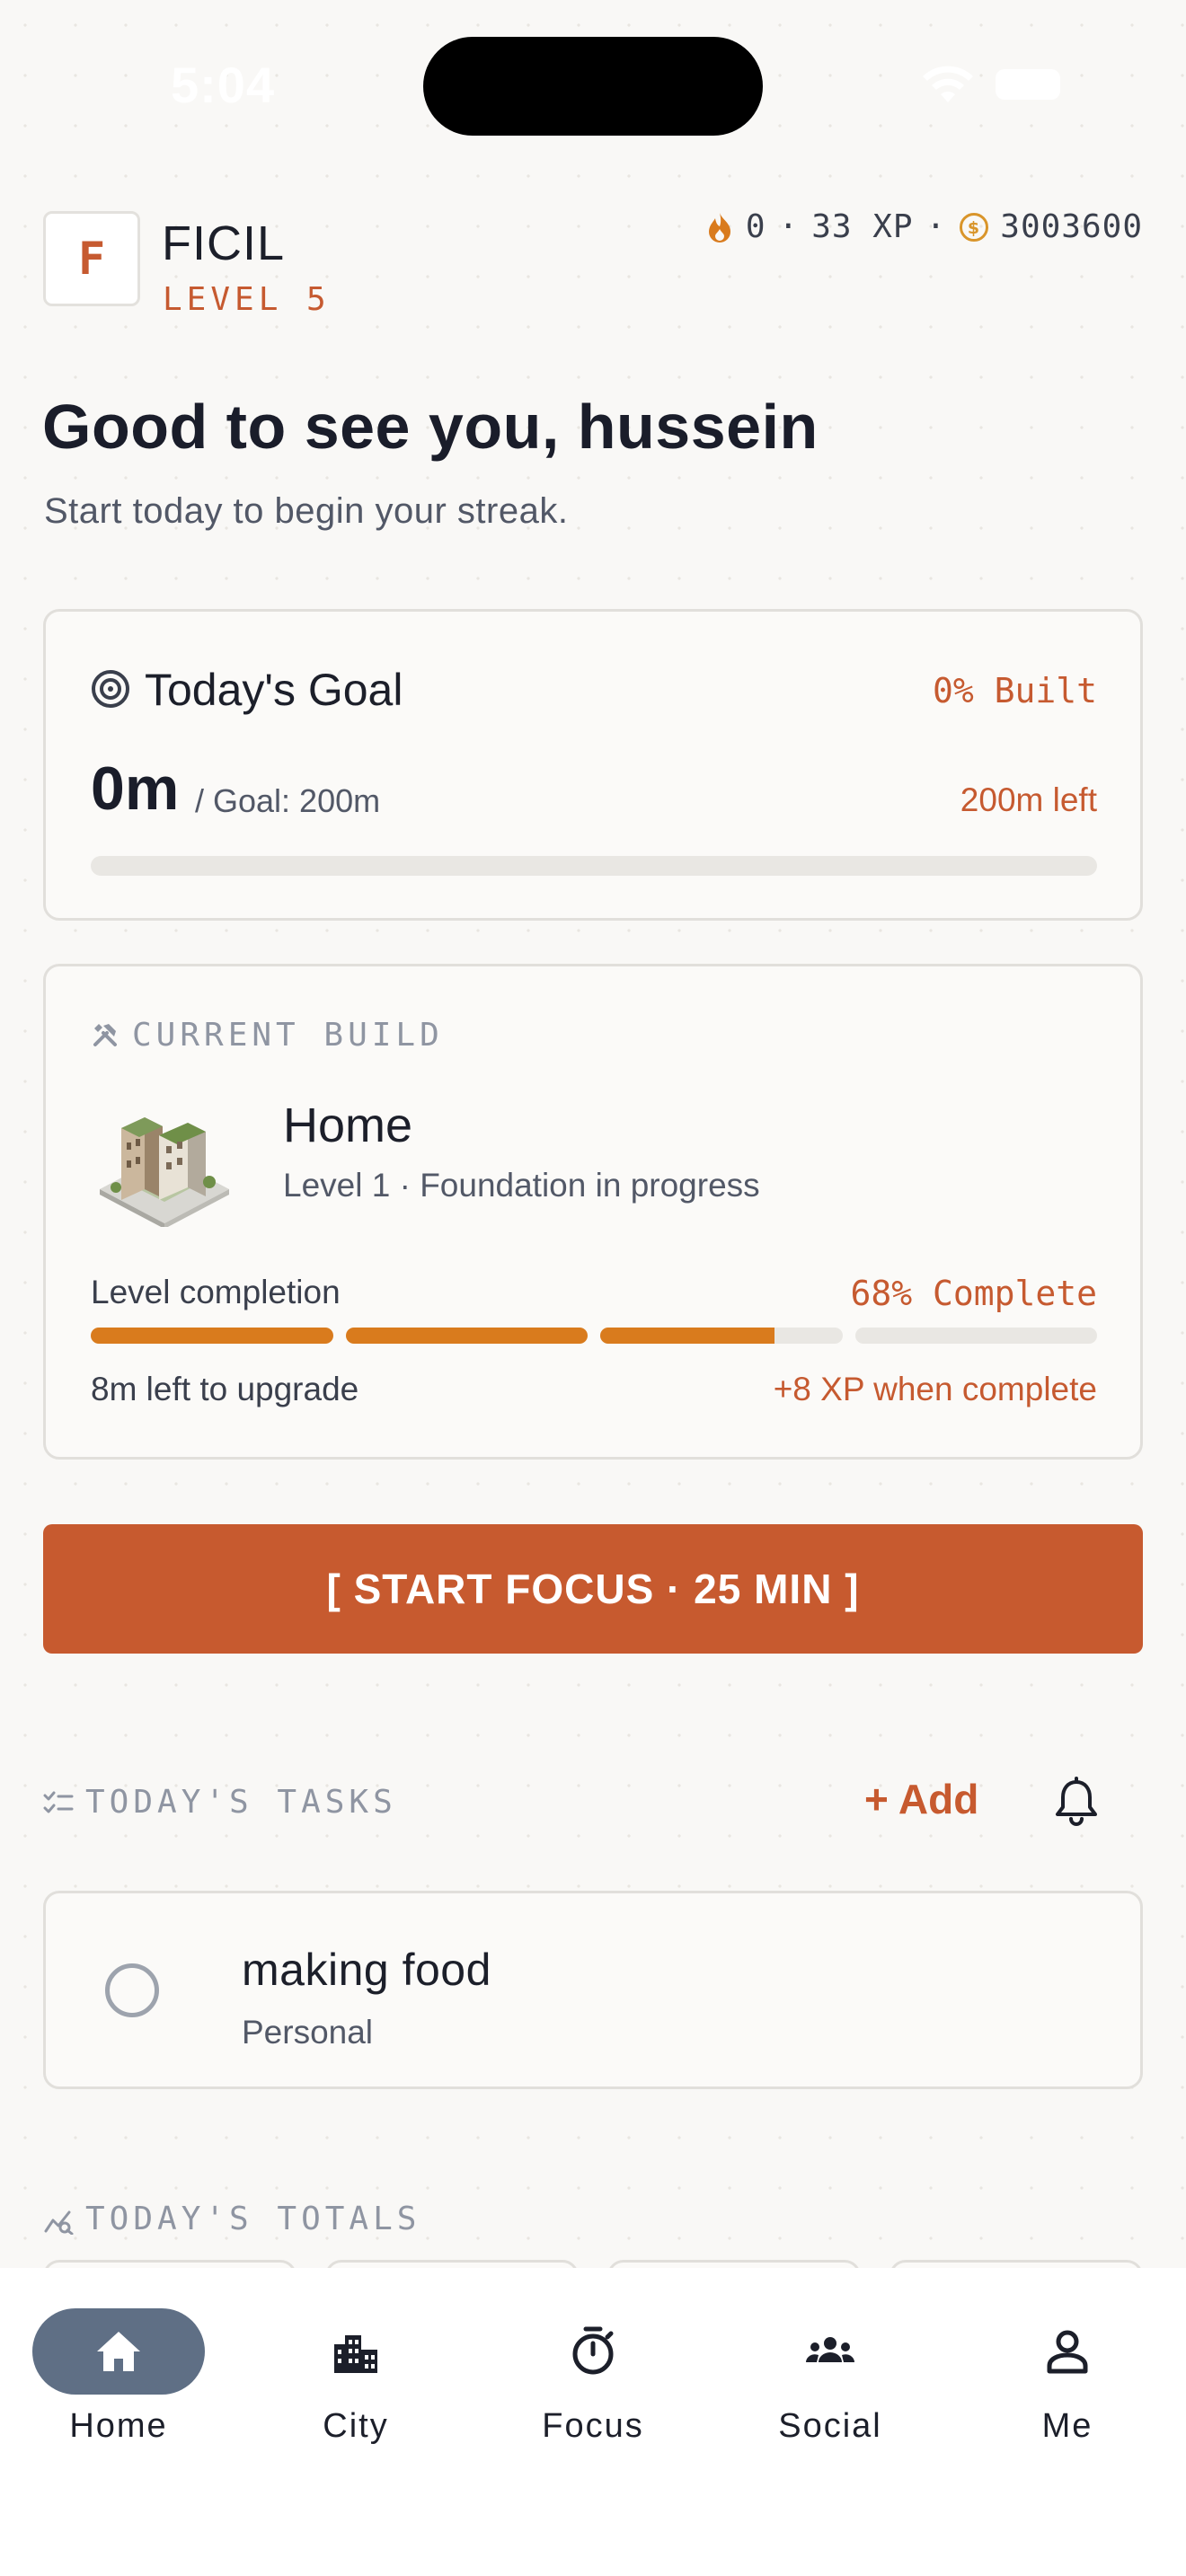 This screenshot has width=1186, height=2576. Describe the element at coordinates (973, 1293) in the screenshot. I see `level-completion-percent: 68% Complete` at that location.